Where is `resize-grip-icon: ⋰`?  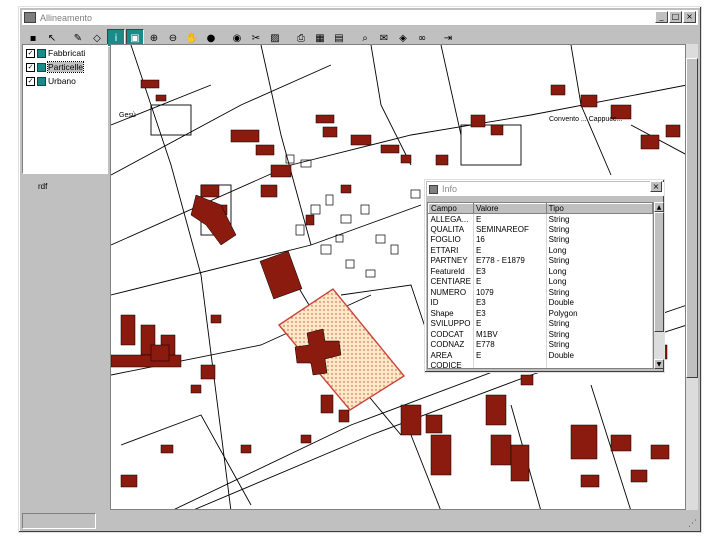 resize-grip-icon: ⋰ is located at coordinates (692, 524).